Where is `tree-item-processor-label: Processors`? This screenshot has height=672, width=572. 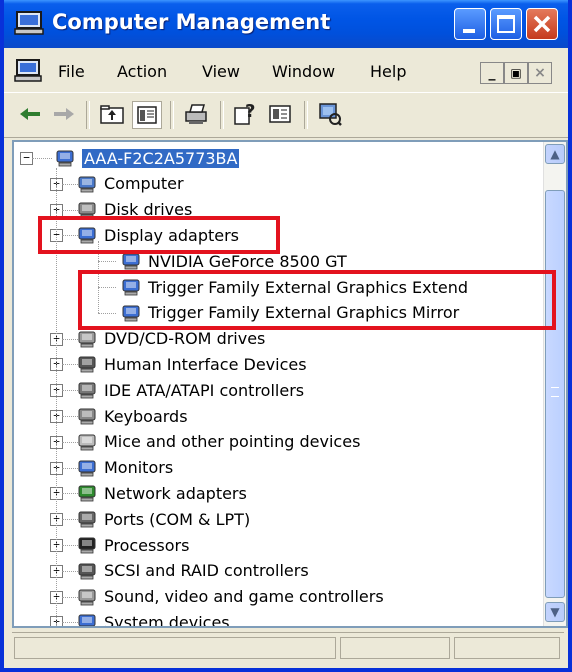 tree-item-processor-label: Processors is located at coordinates (147, 545).